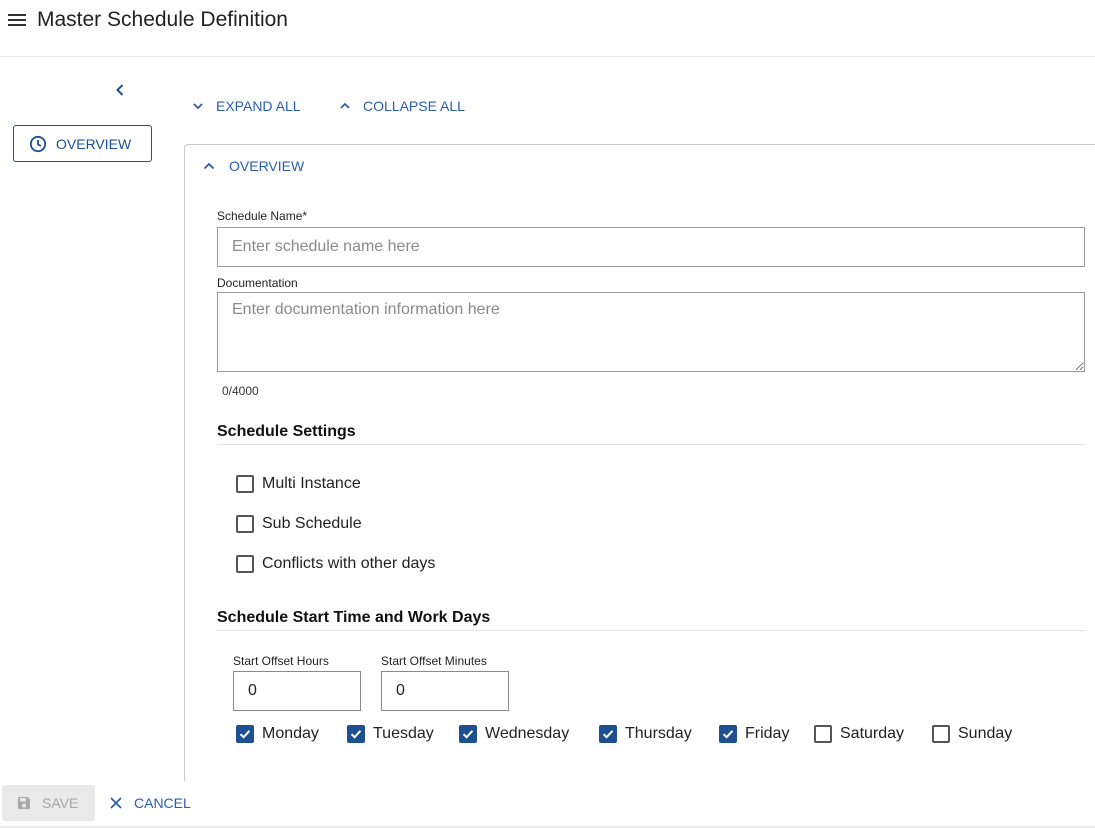 This screenshot has height=828, width=1095. What do you see at coordinates (162, 19) in the screenshot?
I see `page-title: Master Schedule Definition` at bounding box center [162, 19].